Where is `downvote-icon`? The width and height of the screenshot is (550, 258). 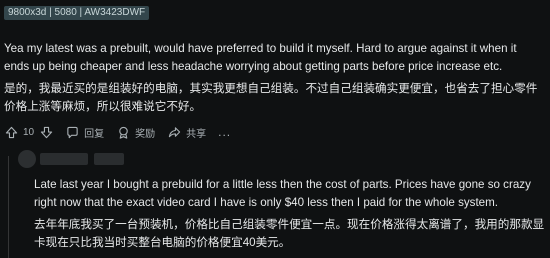 downvote-icon is located at coordinates (46, 132).